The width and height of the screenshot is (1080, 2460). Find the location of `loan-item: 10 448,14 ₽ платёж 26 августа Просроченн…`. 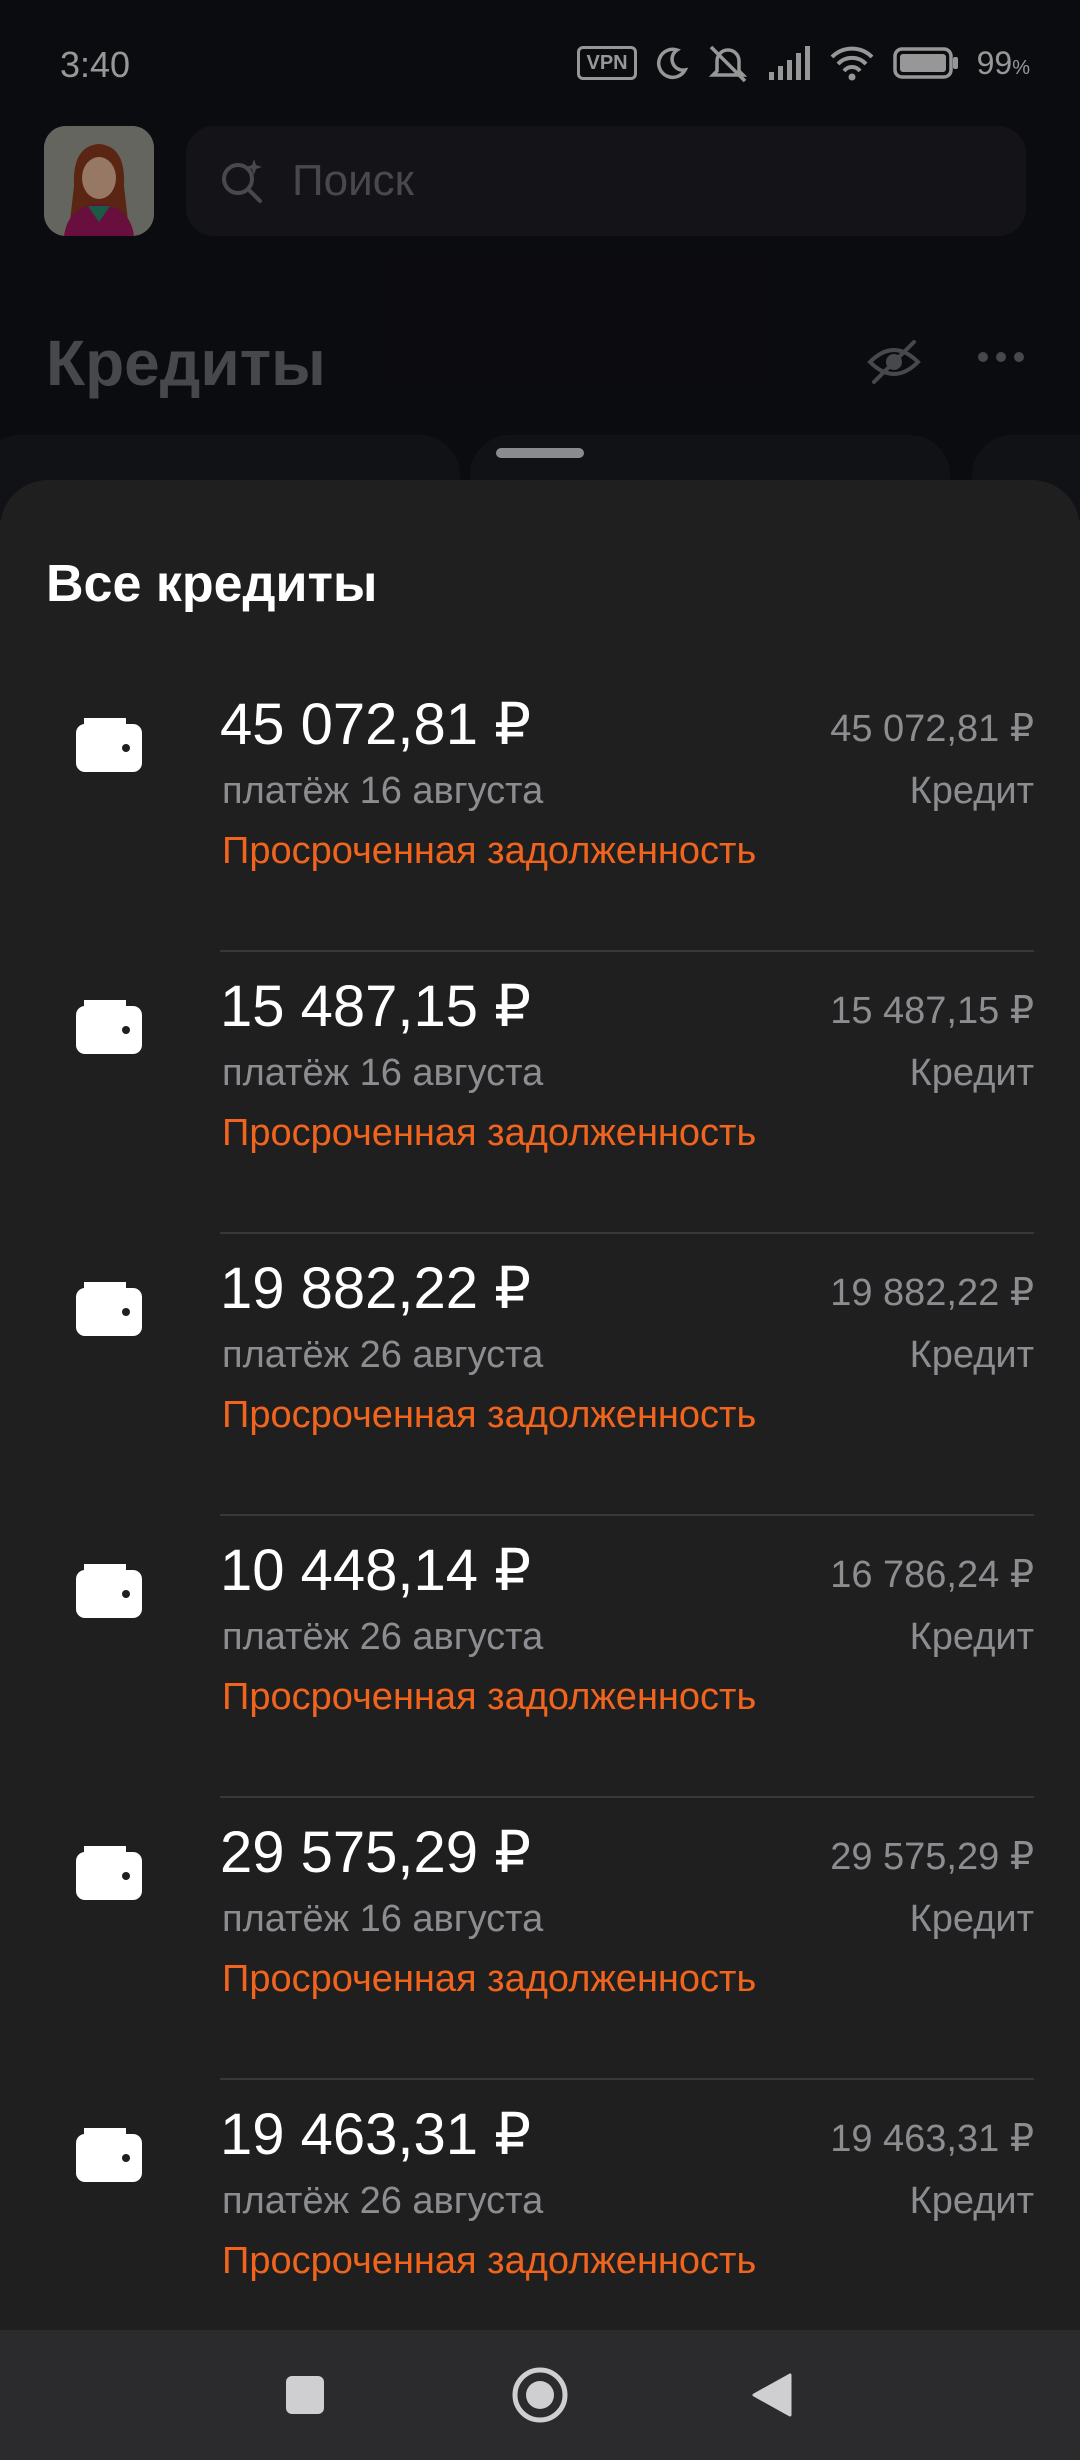

loan-item: 10 448,14 ₽ платёж 26 августа Просроченн… is located at coordinates (540, 1657).